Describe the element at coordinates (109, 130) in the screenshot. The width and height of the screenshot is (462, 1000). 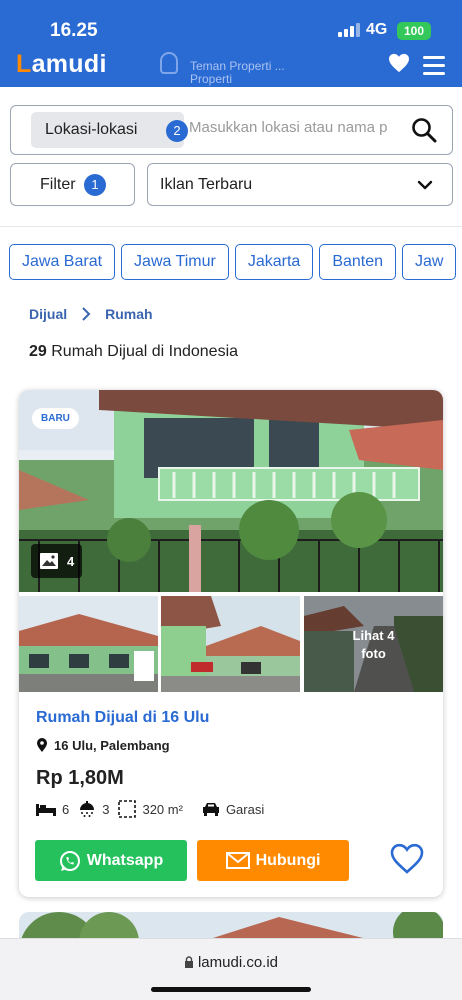
I see `location-chip: Lokasi-lokasi 2` at that location.